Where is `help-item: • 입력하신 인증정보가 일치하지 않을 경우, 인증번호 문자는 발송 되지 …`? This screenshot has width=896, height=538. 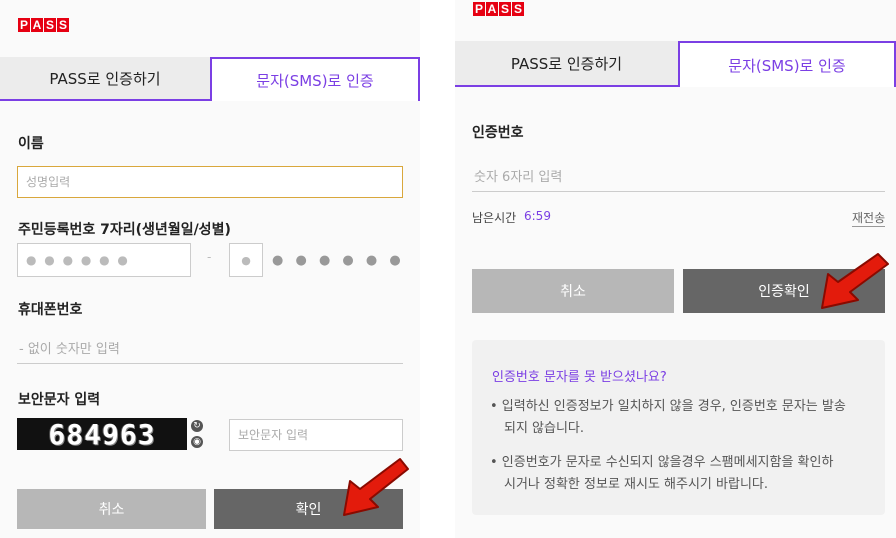
help-item: • 입력하신 인증정보가 일치하지 않을 경우, 인증번호 문자는 발송 되지 … is located at coordinates (668, 417).